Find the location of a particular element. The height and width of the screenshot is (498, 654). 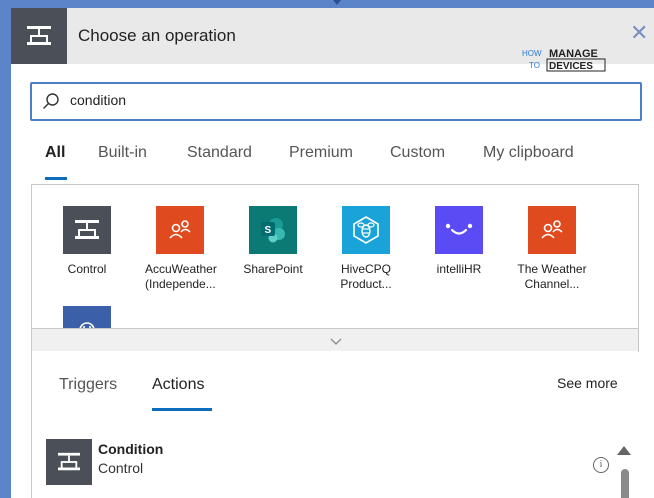

expand-connectors-bar is located at coordinates (335, 340).